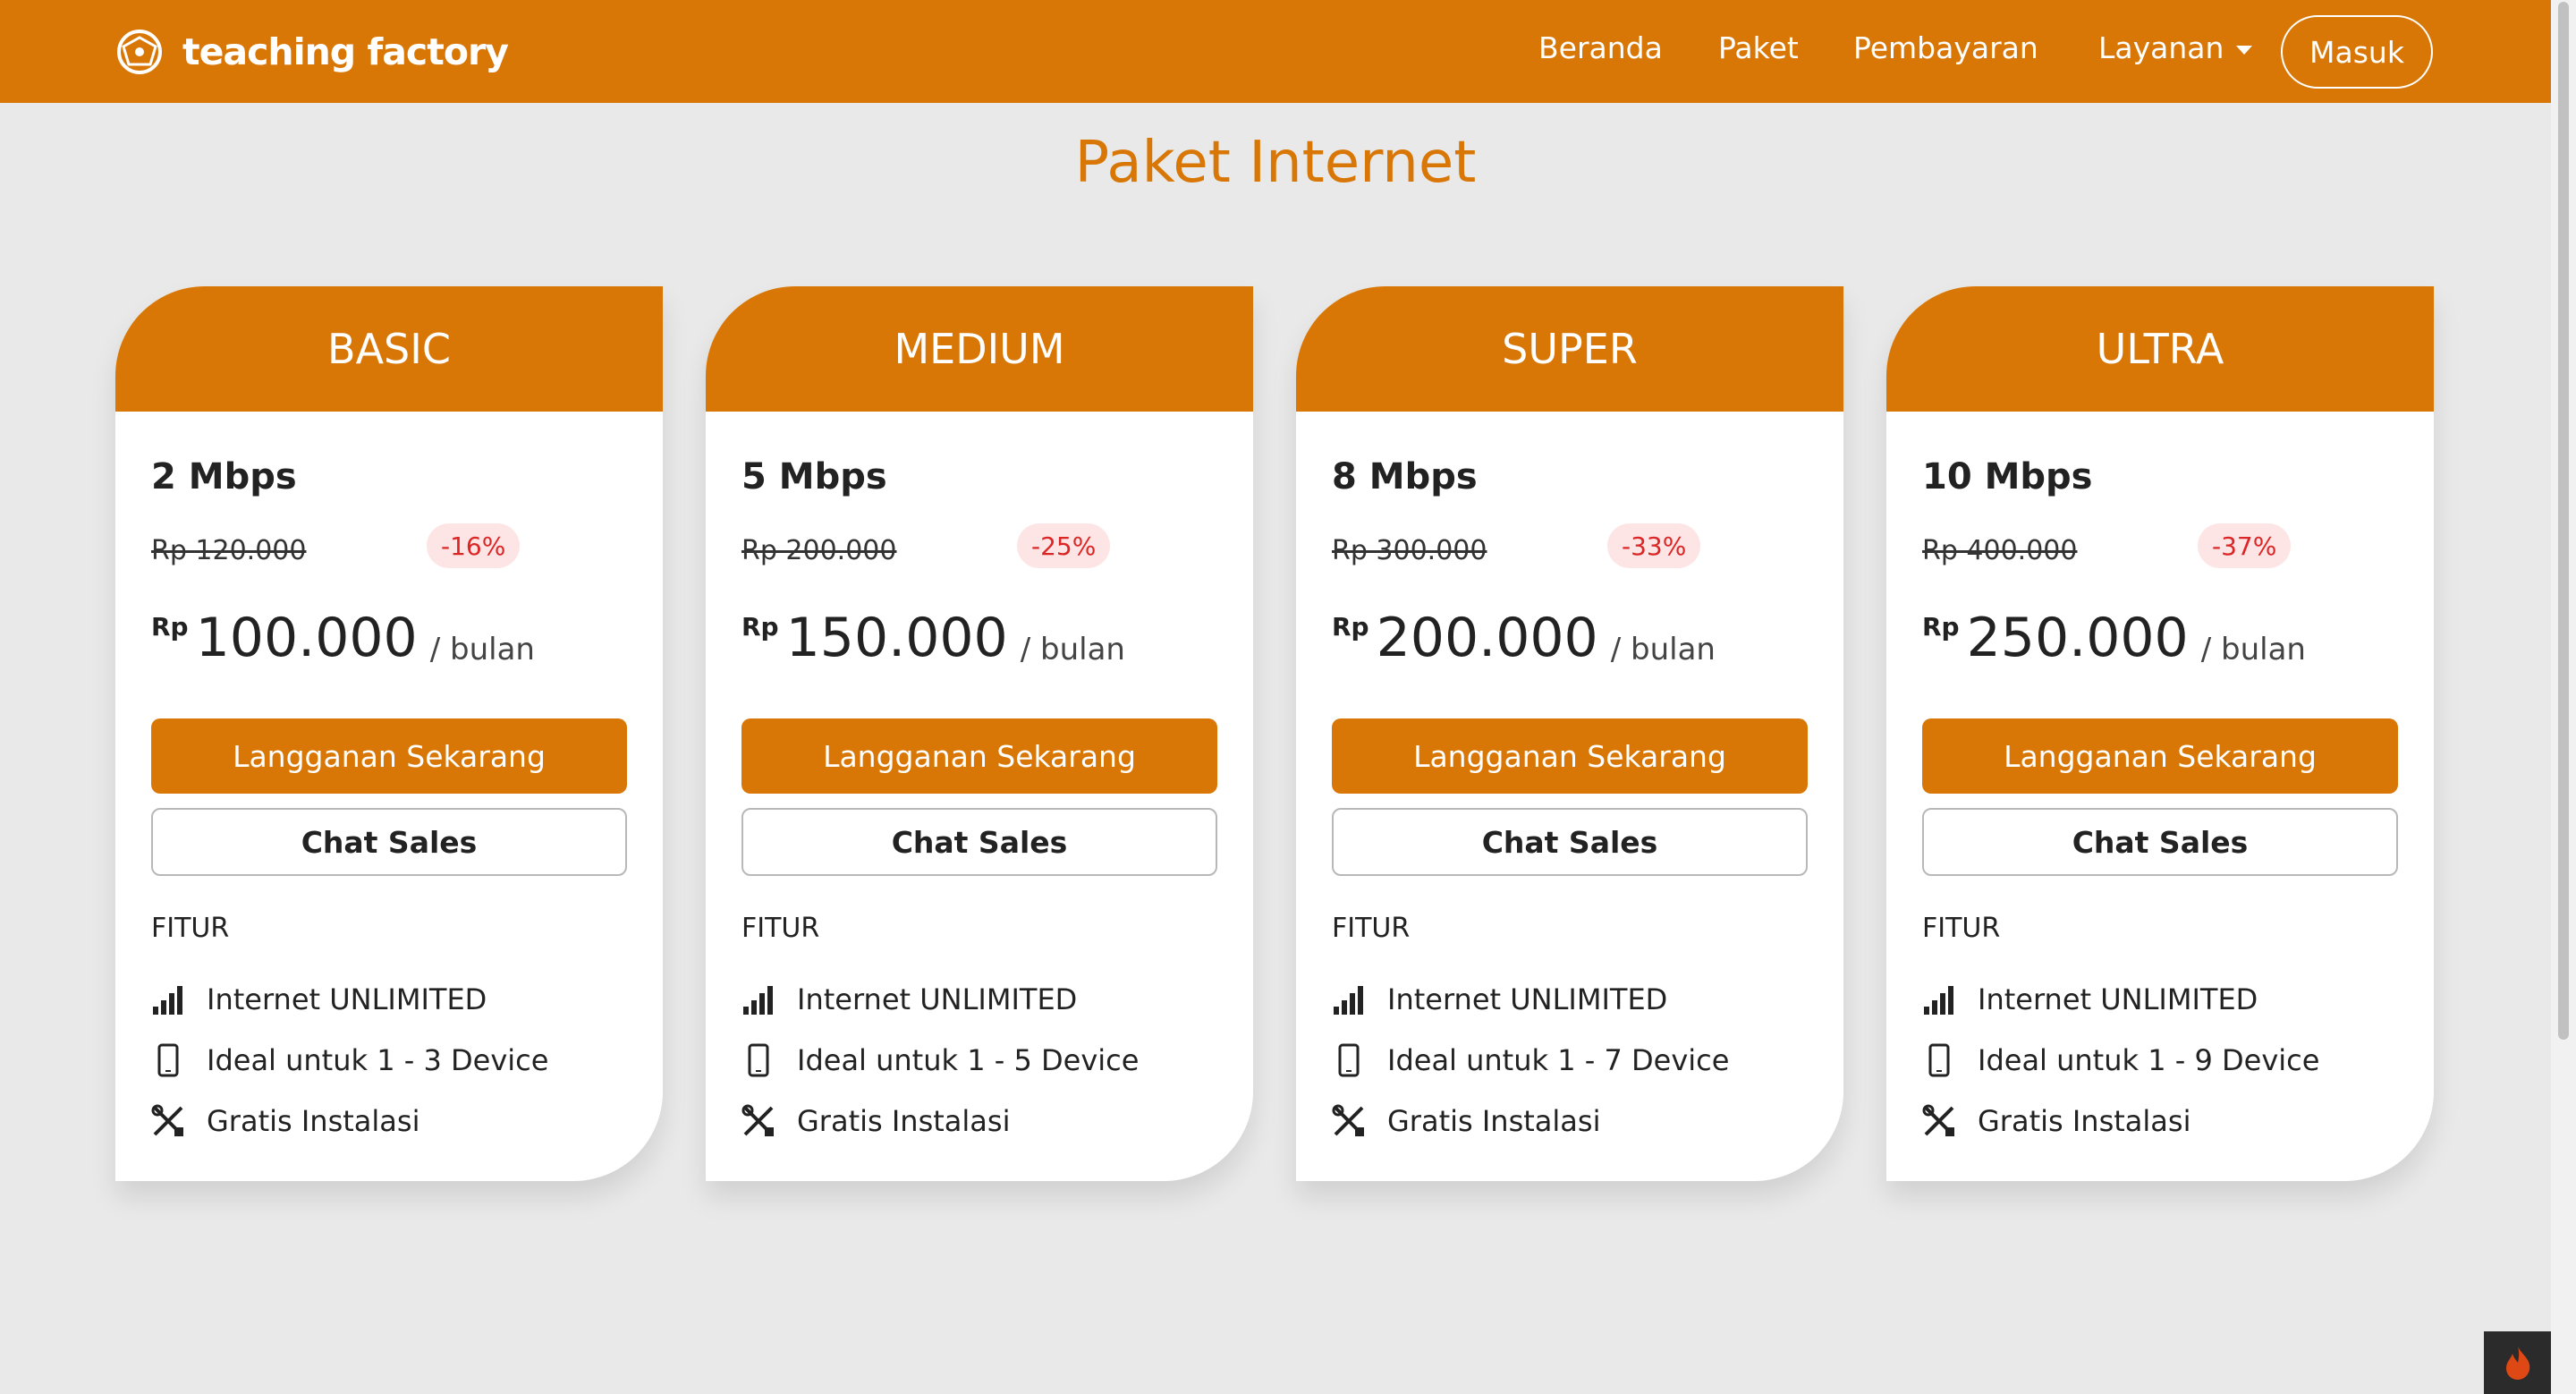 The image size is (2576, 1394). I want to click on price-value: 200.000, so click(1487, 638).